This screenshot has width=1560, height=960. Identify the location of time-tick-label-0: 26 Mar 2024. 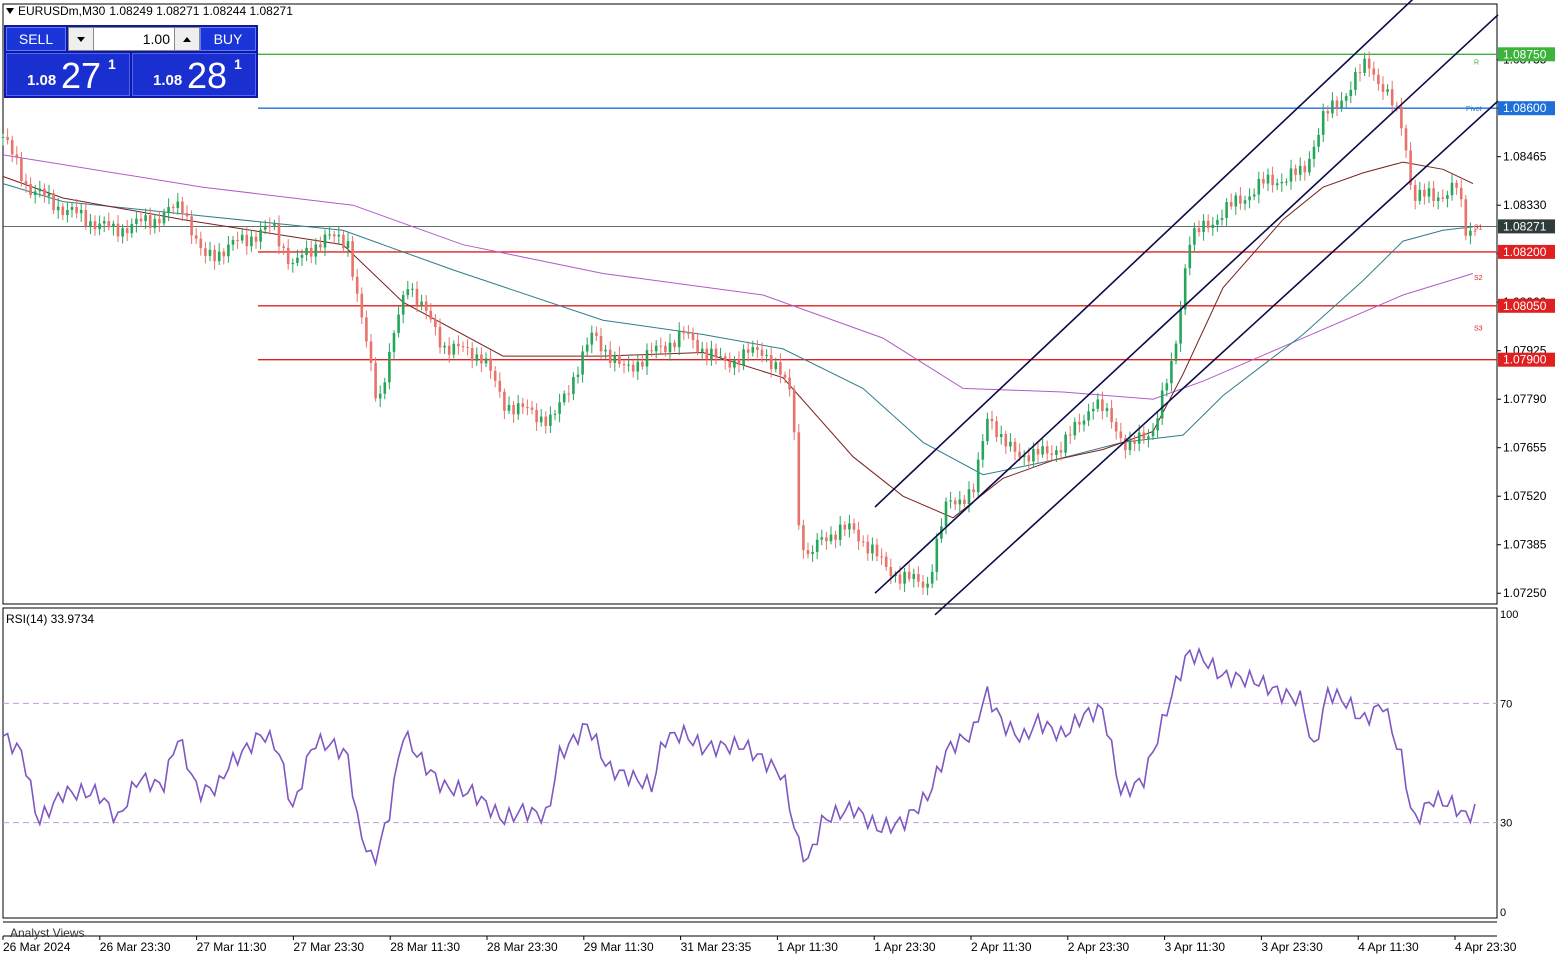
(37, 947).